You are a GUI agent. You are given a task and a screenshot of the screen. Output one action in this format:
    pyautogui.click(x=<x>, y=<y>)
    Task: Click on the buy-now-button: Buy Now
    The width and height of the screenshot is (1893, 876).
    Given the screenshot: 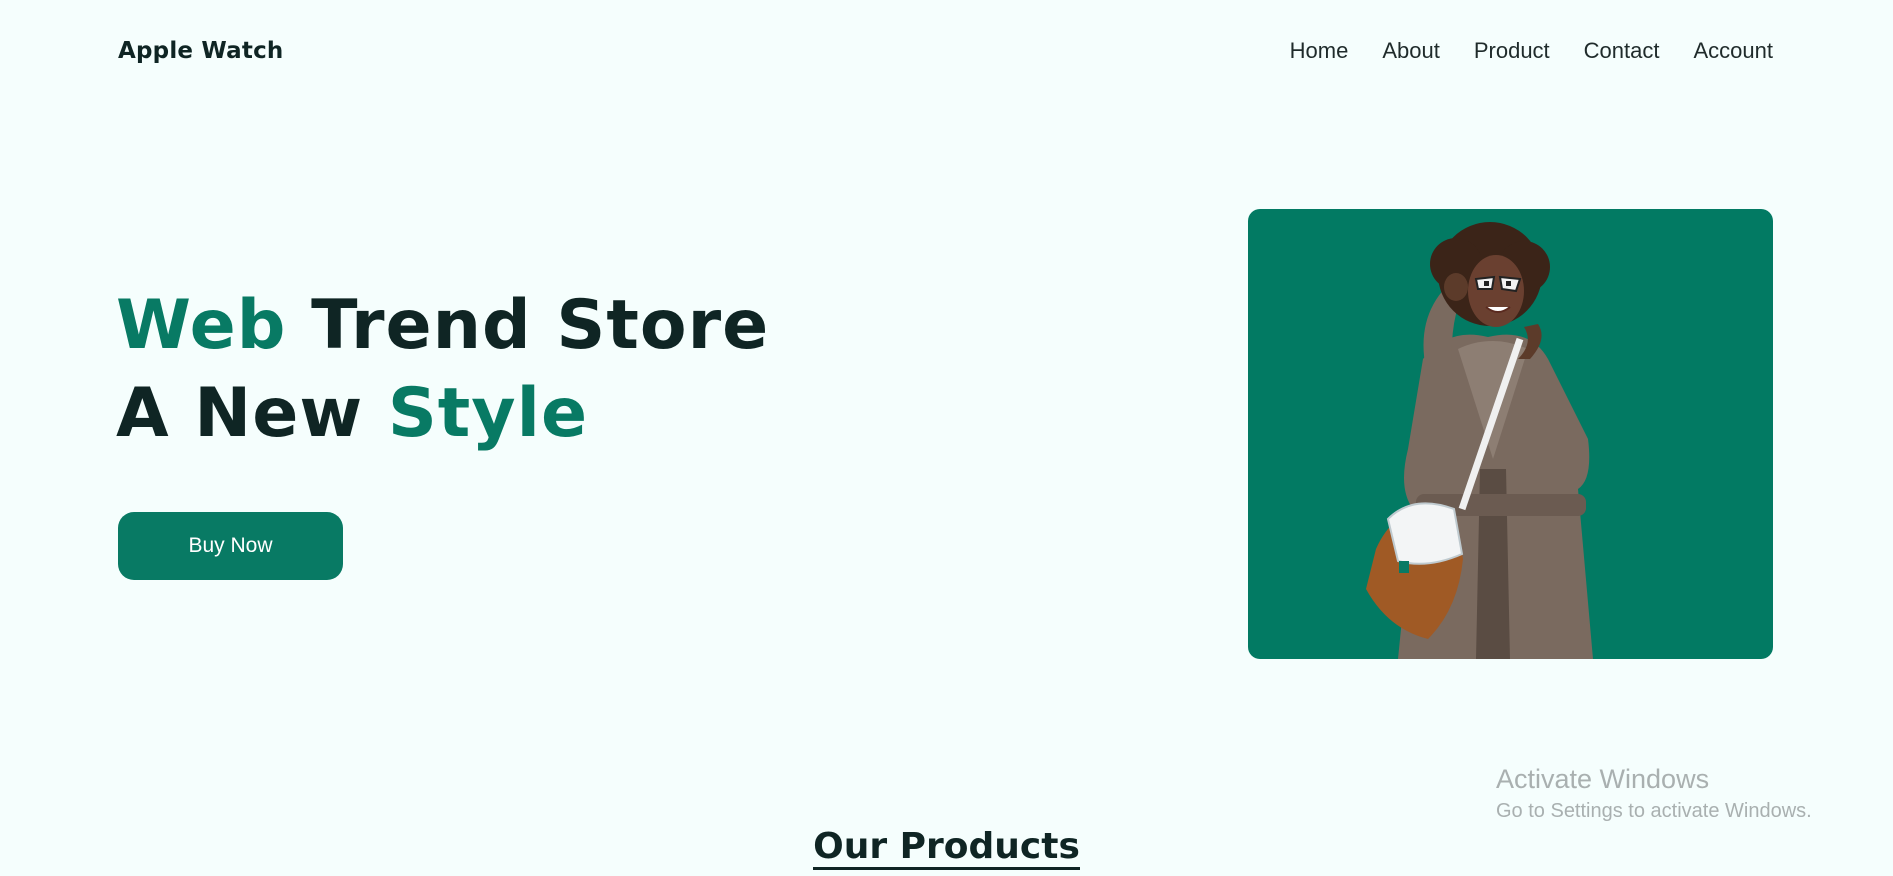 What is the action you would take?
    pyautogui.click(x=230, y=546)
    